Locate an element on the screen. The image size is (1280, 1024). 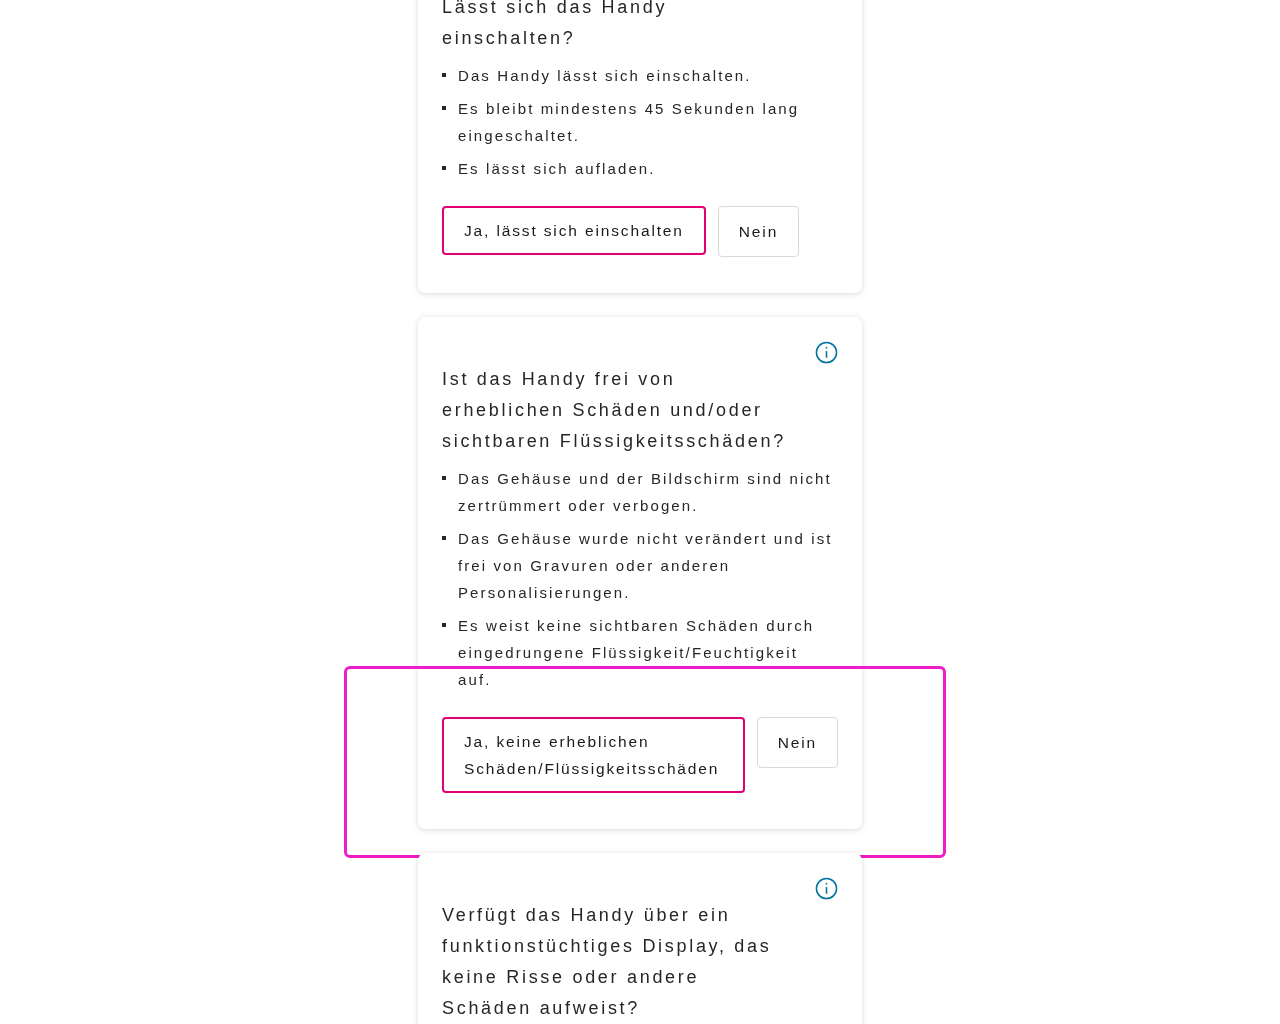
criterion-text: Das Gehäuse und der Bildschirm sind nicht zertrümmert oder verbogen. is located at coordinates (645, 492).